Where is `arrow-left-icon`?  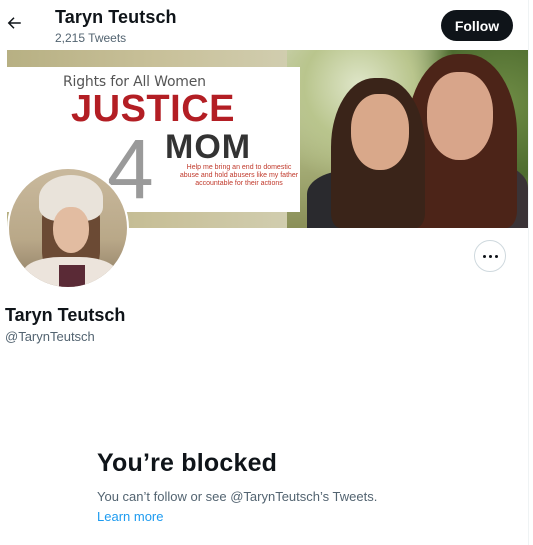 arrow-left-icon is located at coordinates (14, 23).